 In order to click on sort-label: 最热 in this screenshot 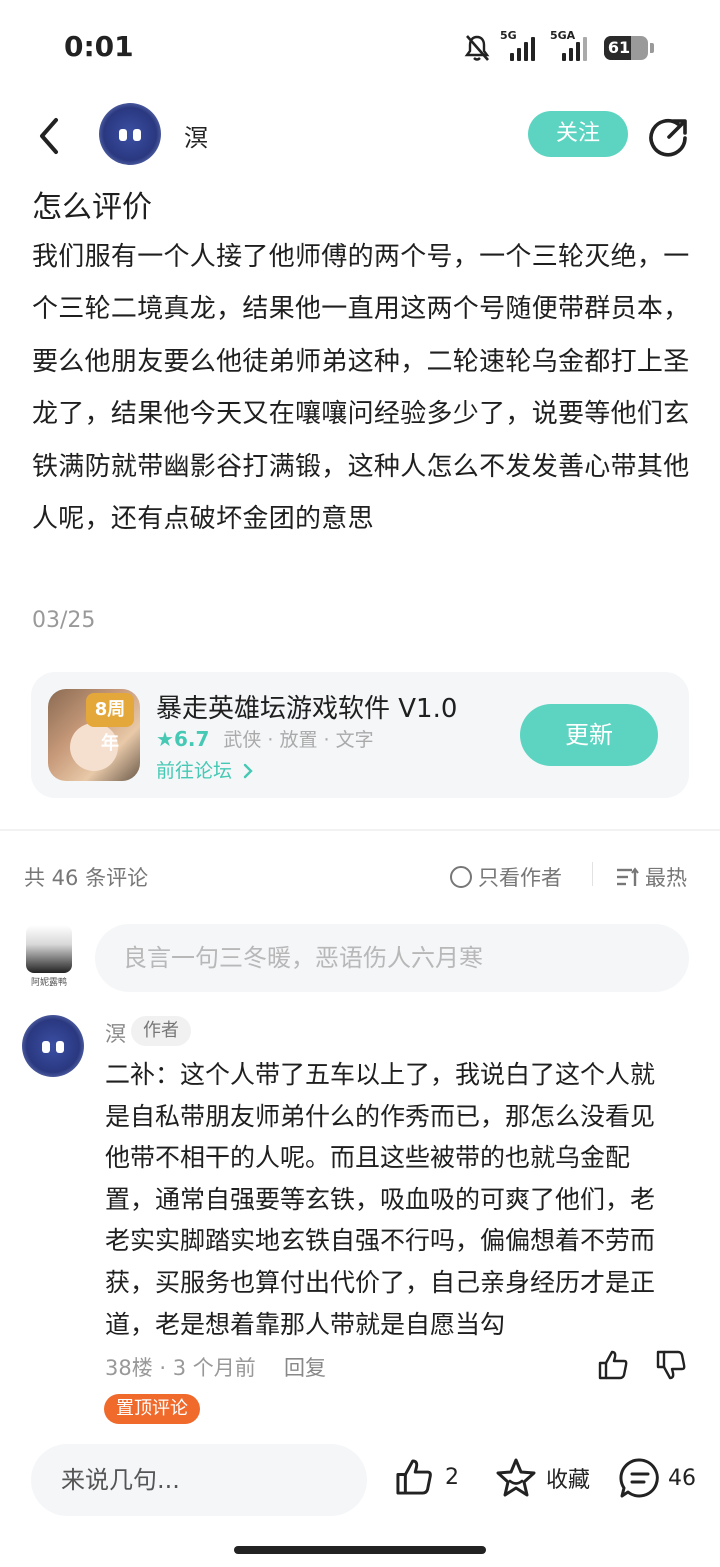, I will do `click(666, 878)`.